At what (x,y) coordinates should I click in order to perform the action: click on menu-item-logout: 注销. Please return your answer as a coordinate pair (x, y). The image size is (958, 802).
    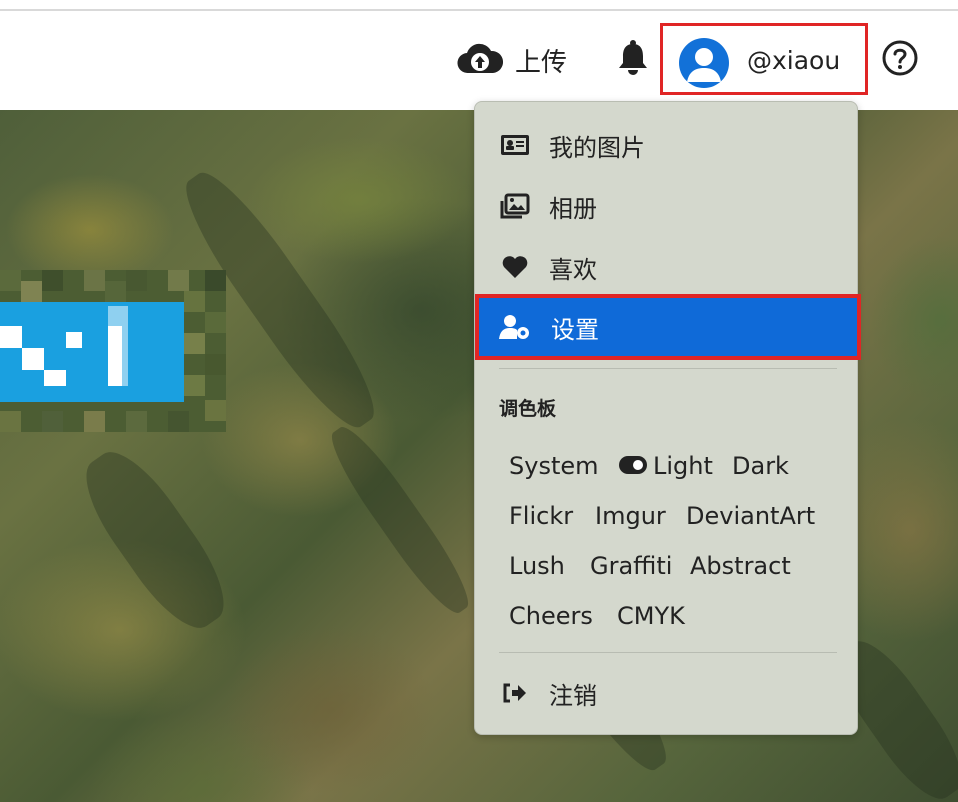
    Looking at the image, I should click on (666, 693).